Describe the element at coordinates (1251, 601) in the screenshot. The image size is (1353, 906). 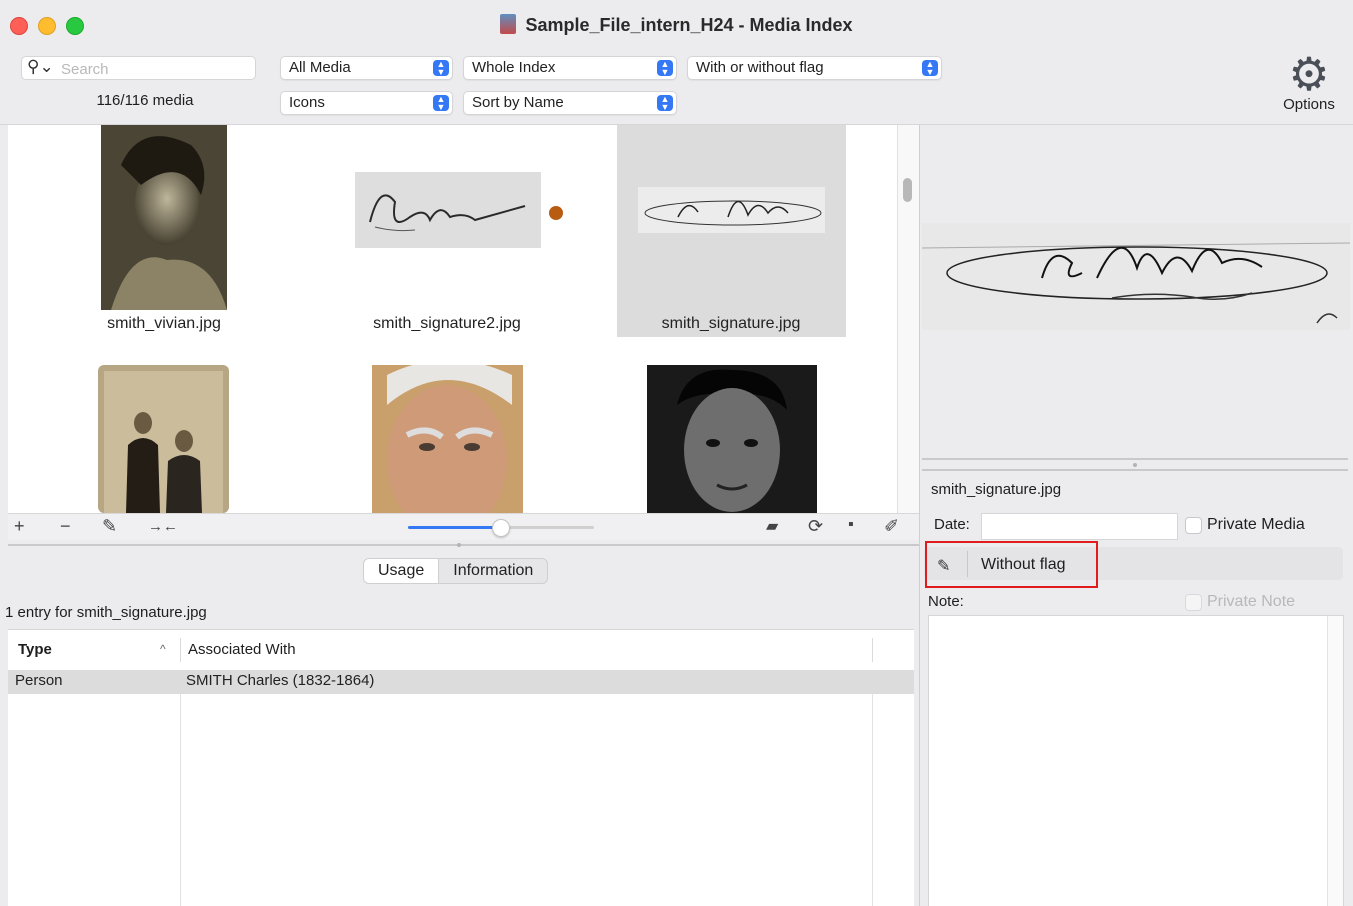
I see `private-note-label: Private Note` at that location.